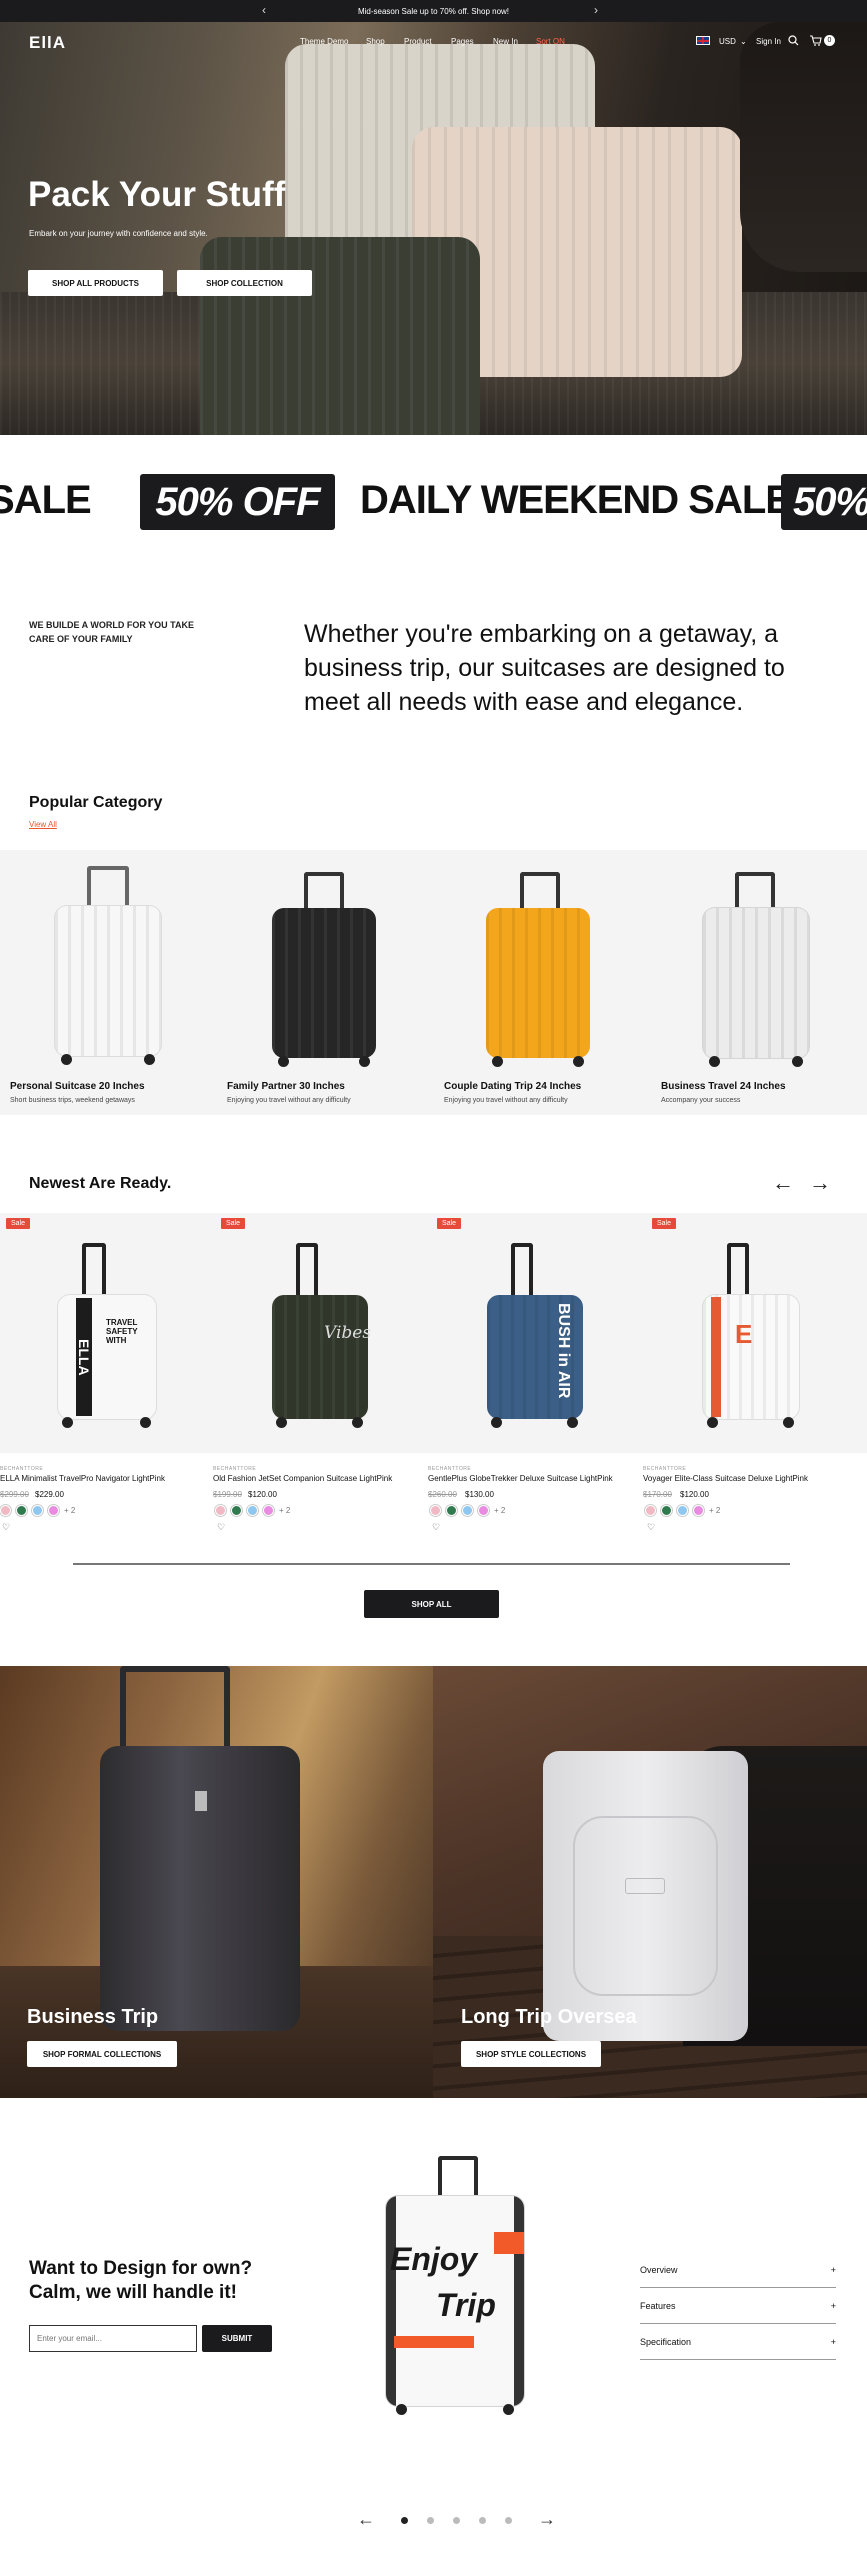 Image resolution: width=867 pixels, height=2560 pixels. What do you see at coordinates (563, 1351) in the screenshot?
I see `product-art: BUSH in AIR` at bounding box center [563, 1351].